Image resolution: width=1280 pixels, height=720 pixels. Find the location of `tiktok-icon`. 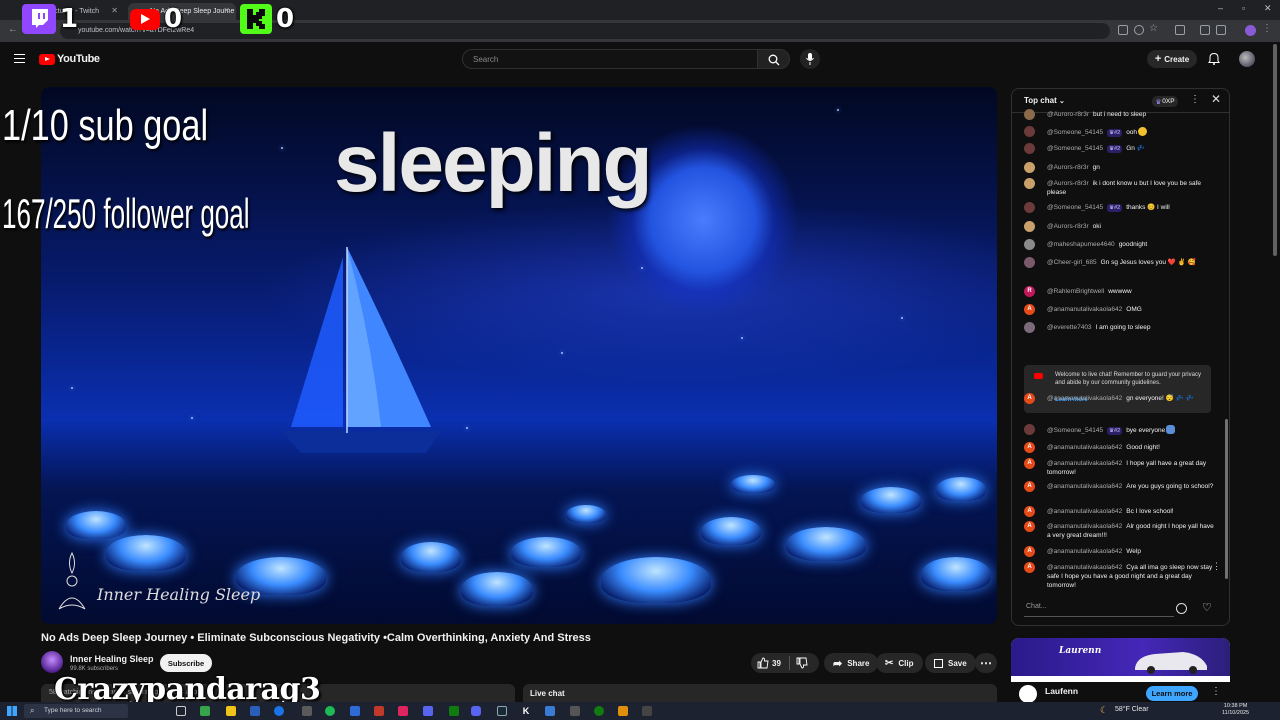

tiktok-icon is located at coordinates (403, 711).